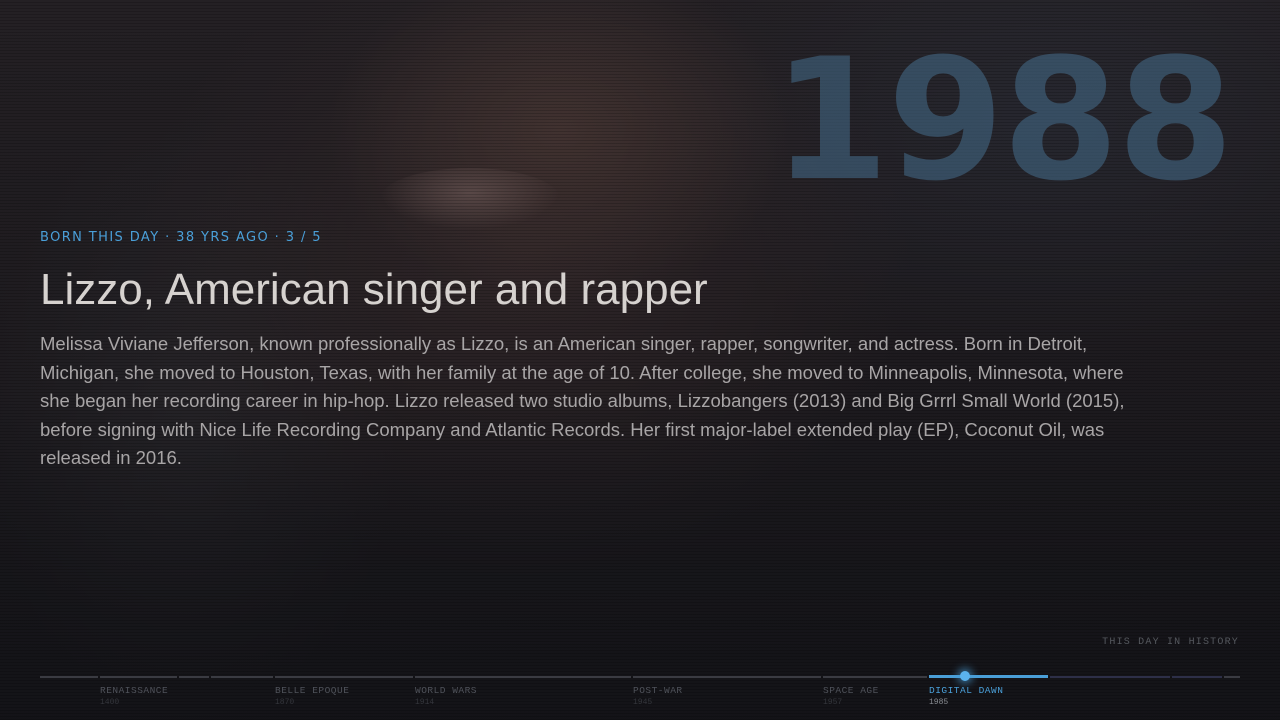  I want to click on hero-year: 1988, so click(1003, 120).